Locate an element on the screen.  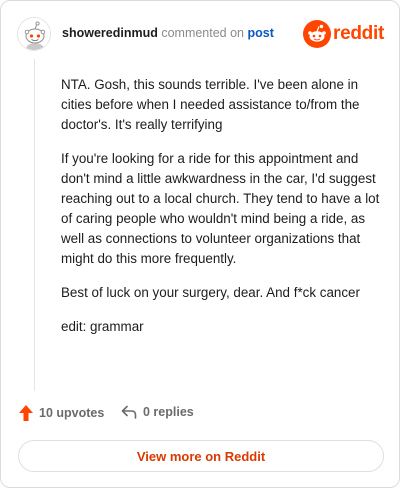
upvote-count: 10 upvotes is located at coordinates (72, 413).